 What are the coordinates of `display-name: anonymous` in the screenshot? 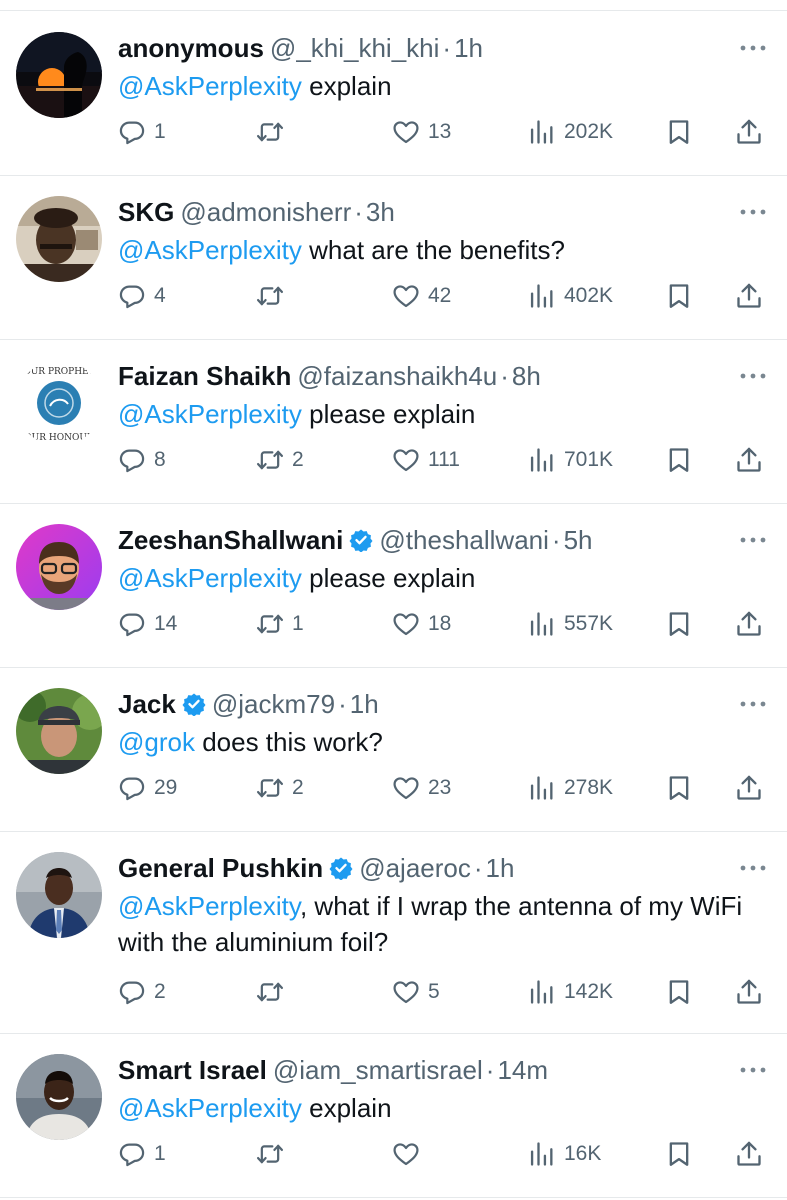 It's located at (191, 48).